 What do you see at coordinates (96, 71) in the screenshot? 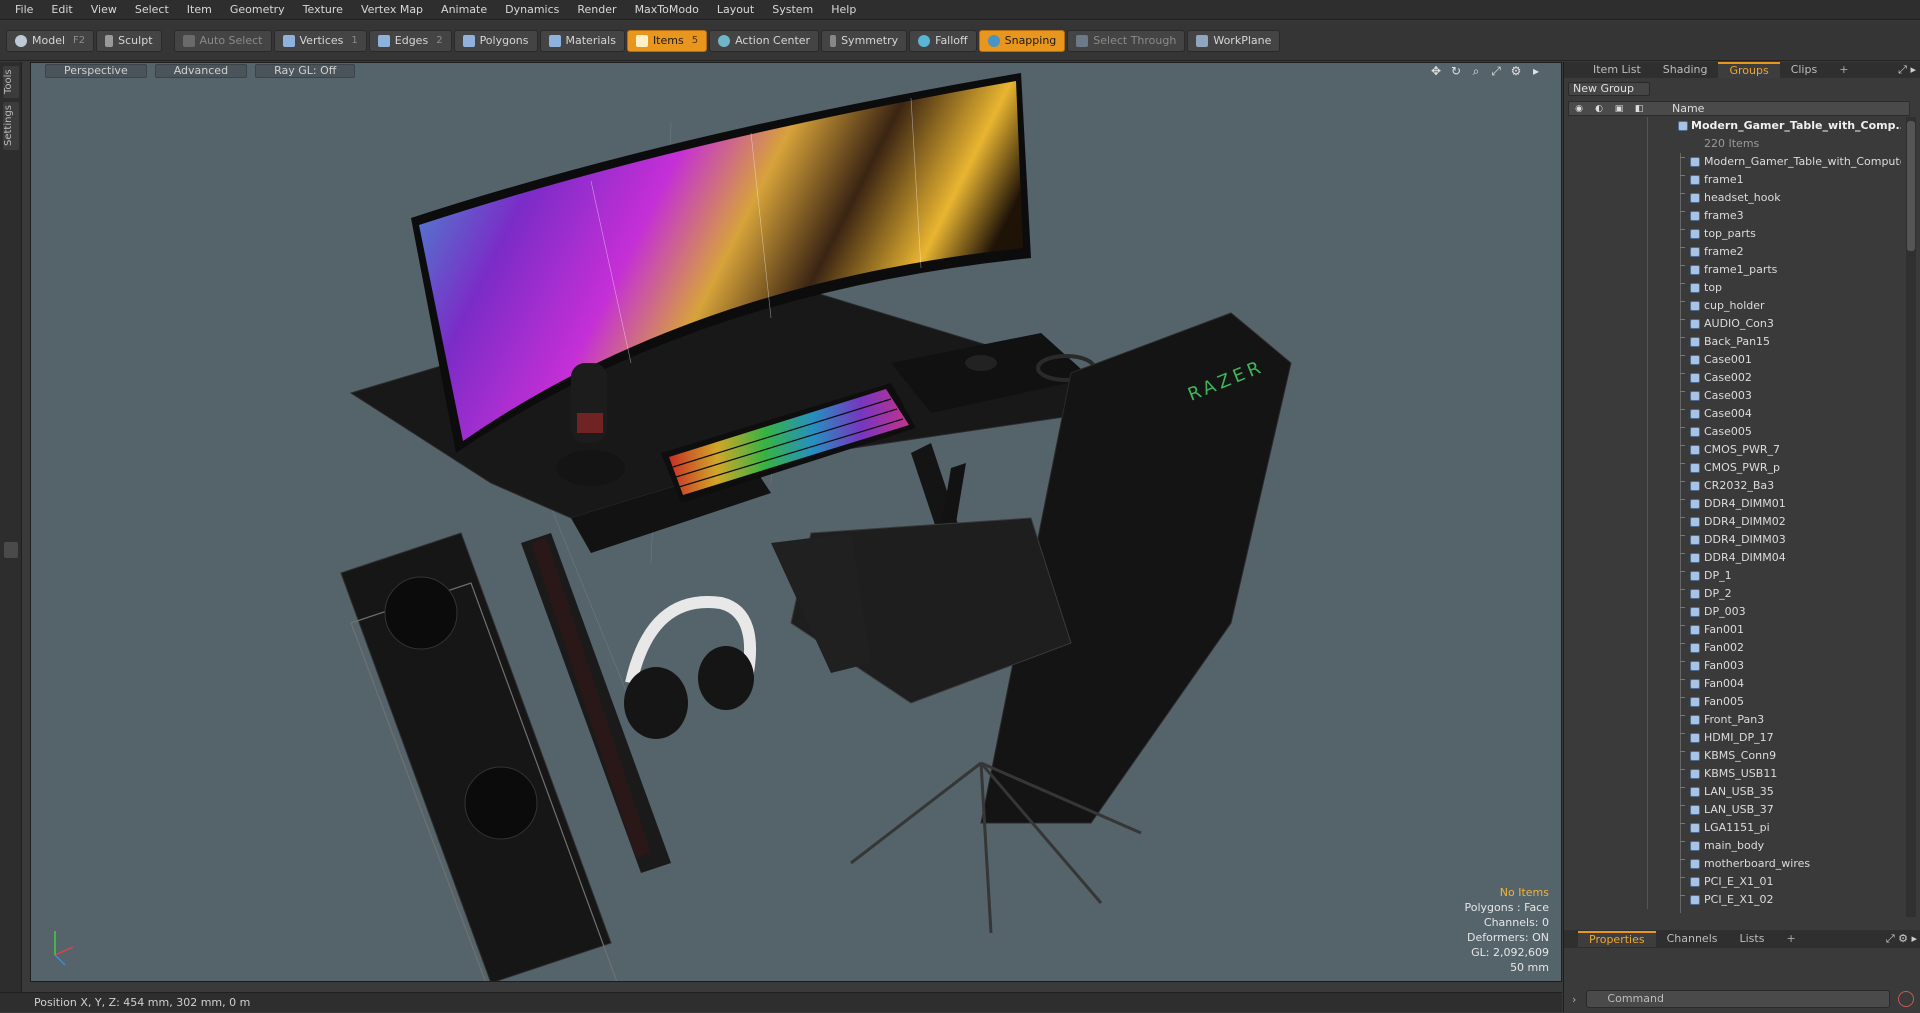
I see `perspective-dropdown: Perspective` at bounding box center [96, 71].